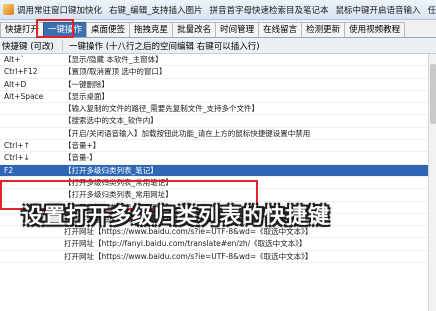  I want to click on title-segment: 任务栏滚动修改音量, so click(431, 10).